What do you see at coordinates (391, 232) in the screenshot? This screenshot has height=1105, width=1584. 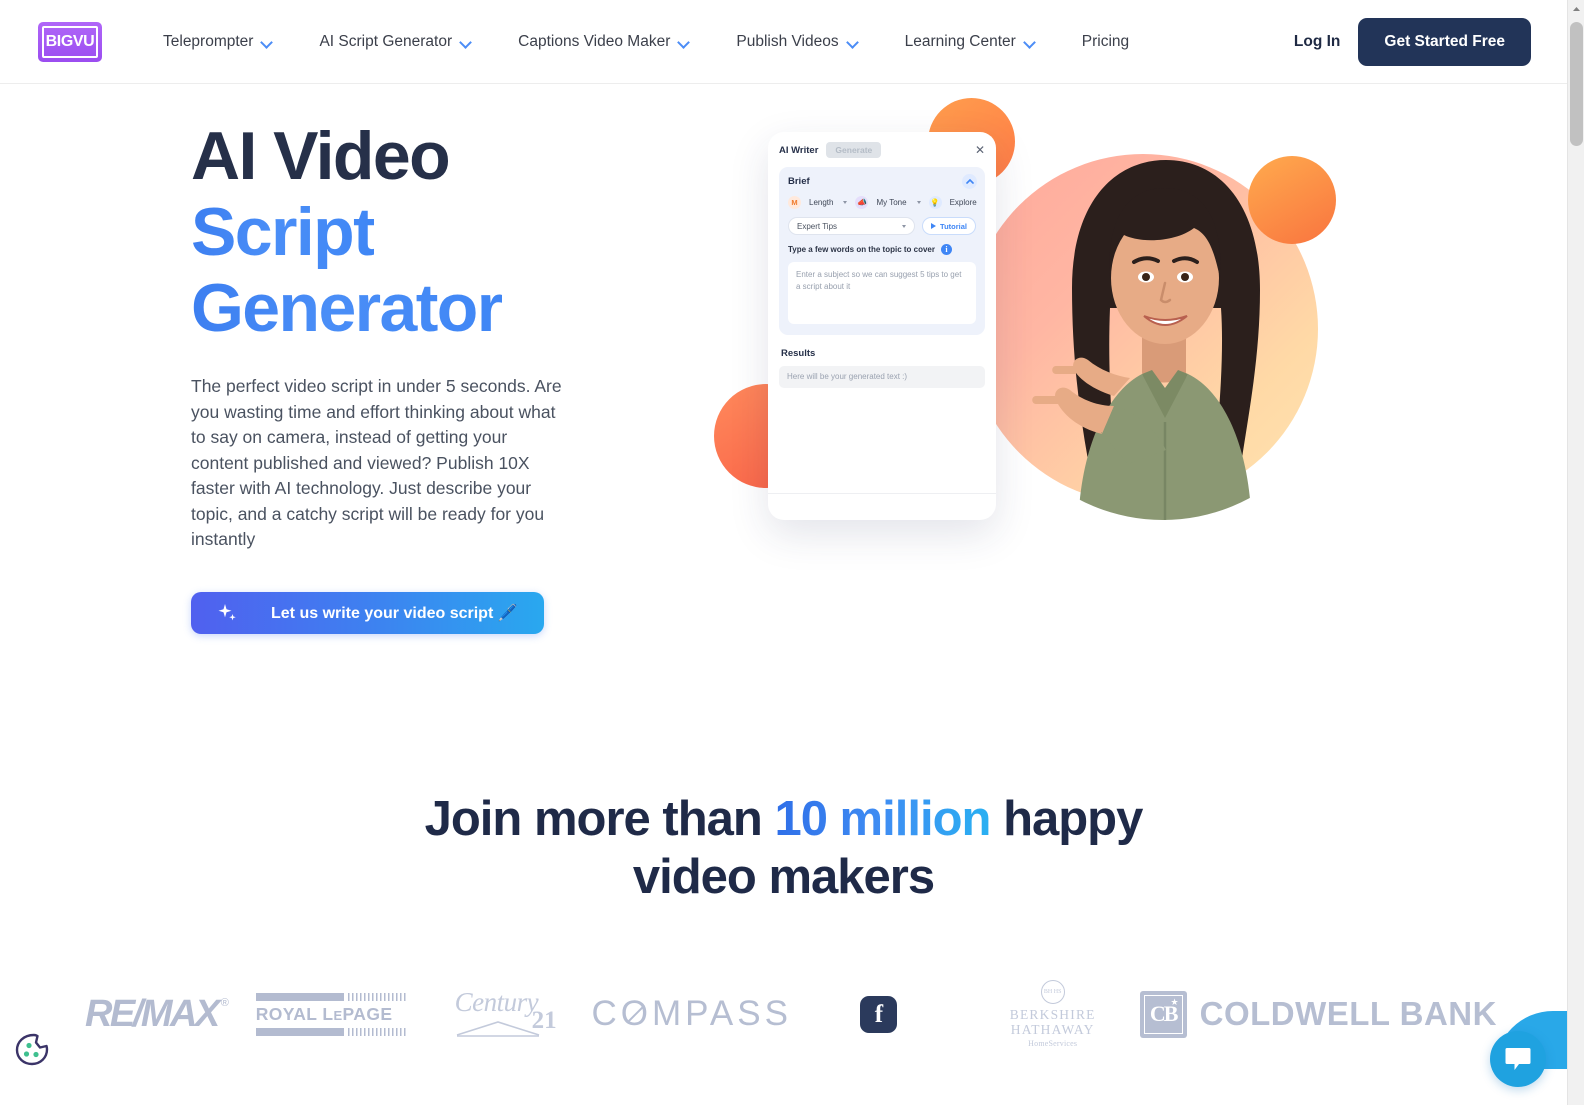 I see `page-title: AI Video Script Generator` at bounding box center [391, 232].